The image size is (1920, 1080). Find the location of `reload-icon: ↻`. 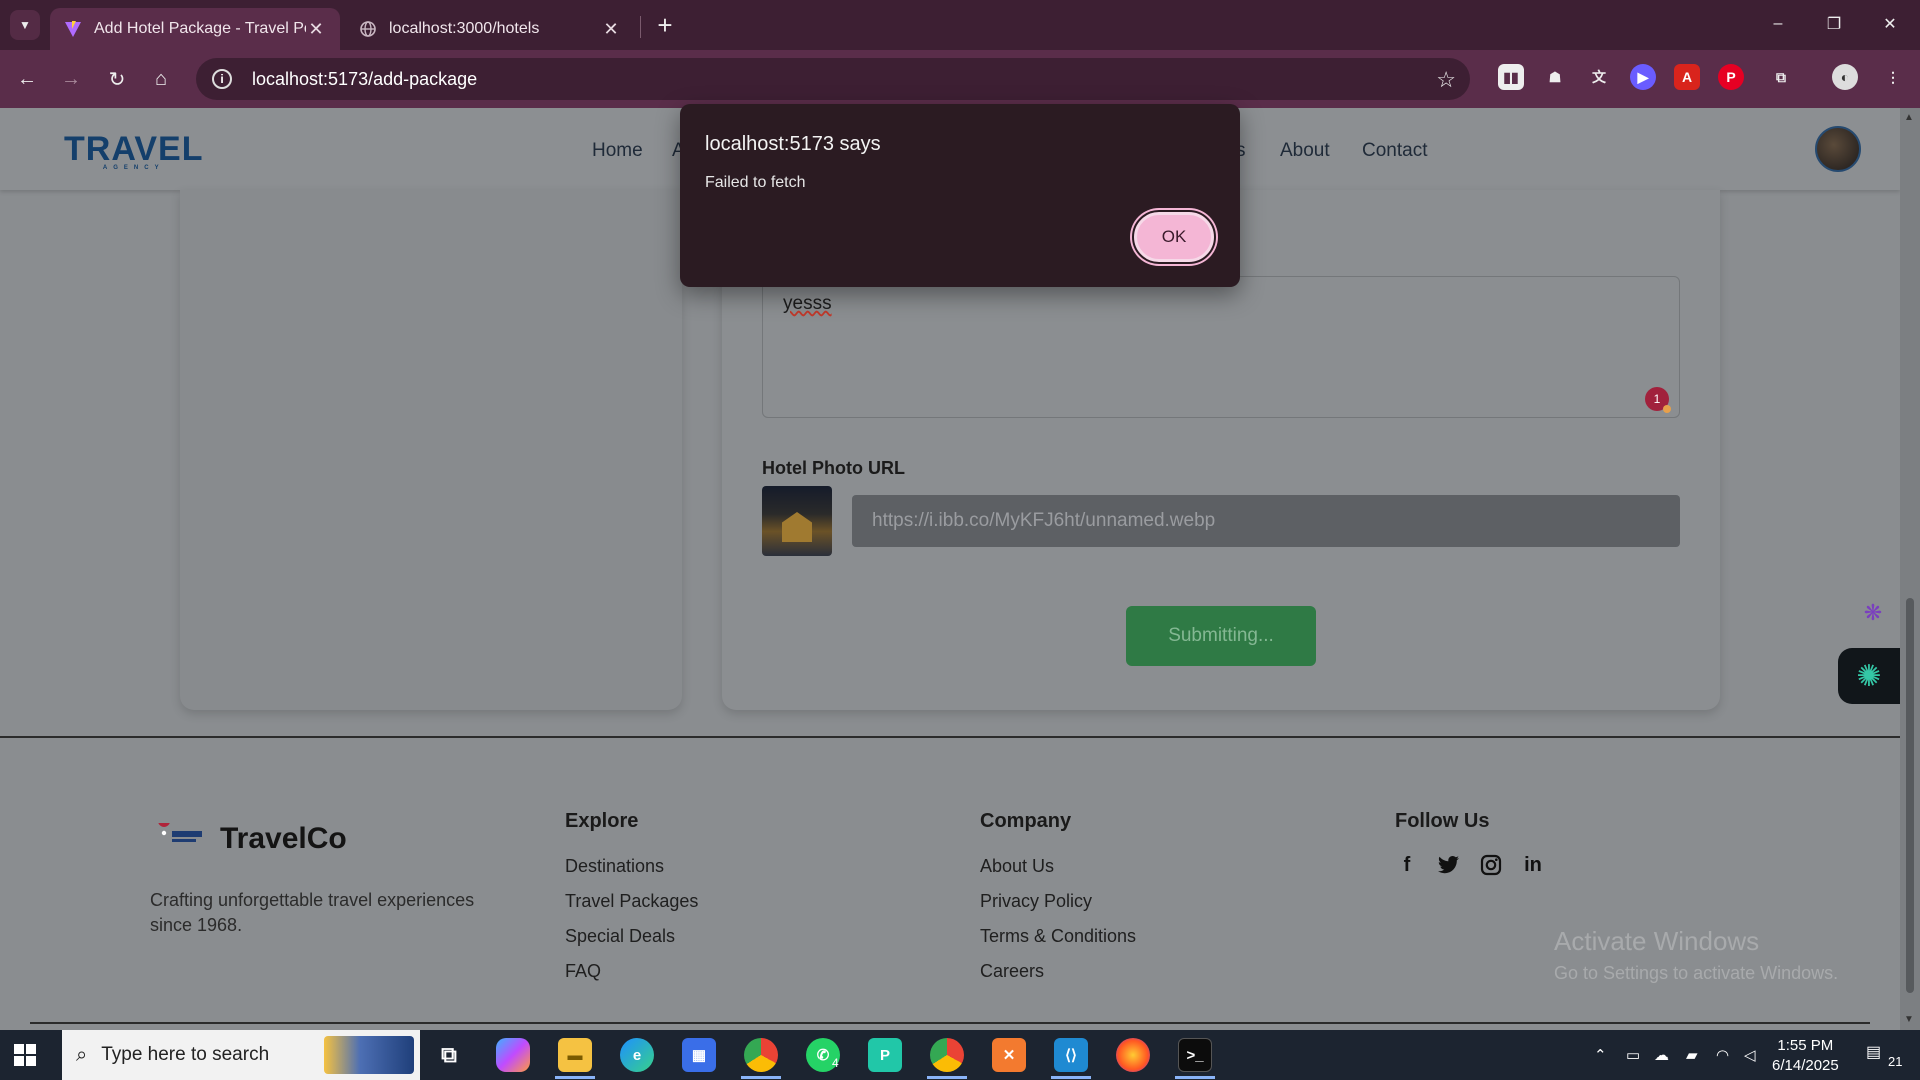

reload-icon: ↻ is located at coordinates (117, 79).